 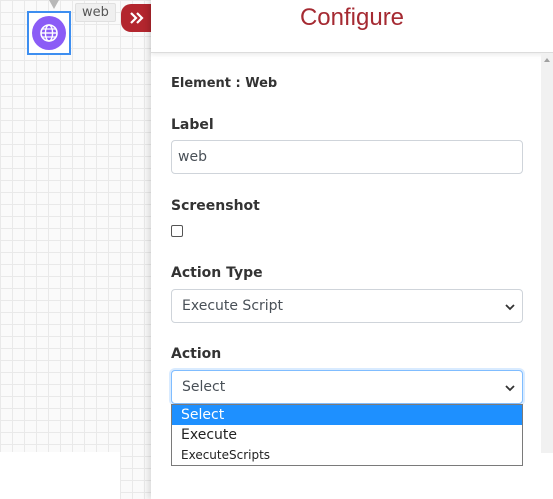 I want to click on label-field-label: Label, so click(x=192, y=125).